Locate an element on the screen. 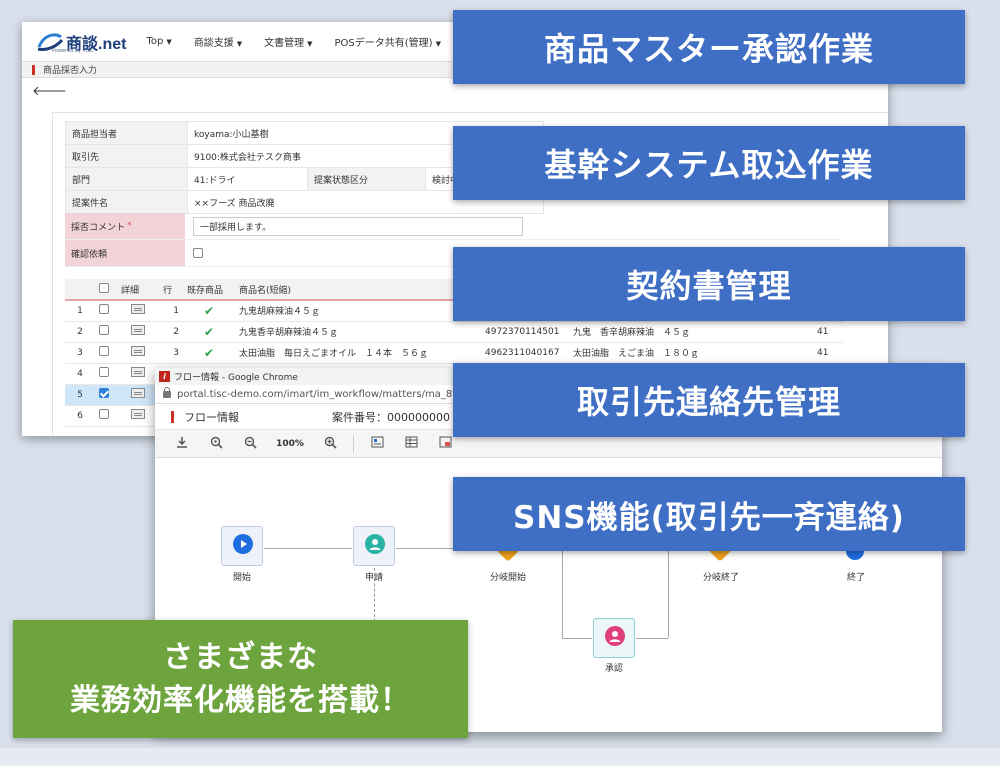  dept-code: 41 is located at coordinates (828, 332).